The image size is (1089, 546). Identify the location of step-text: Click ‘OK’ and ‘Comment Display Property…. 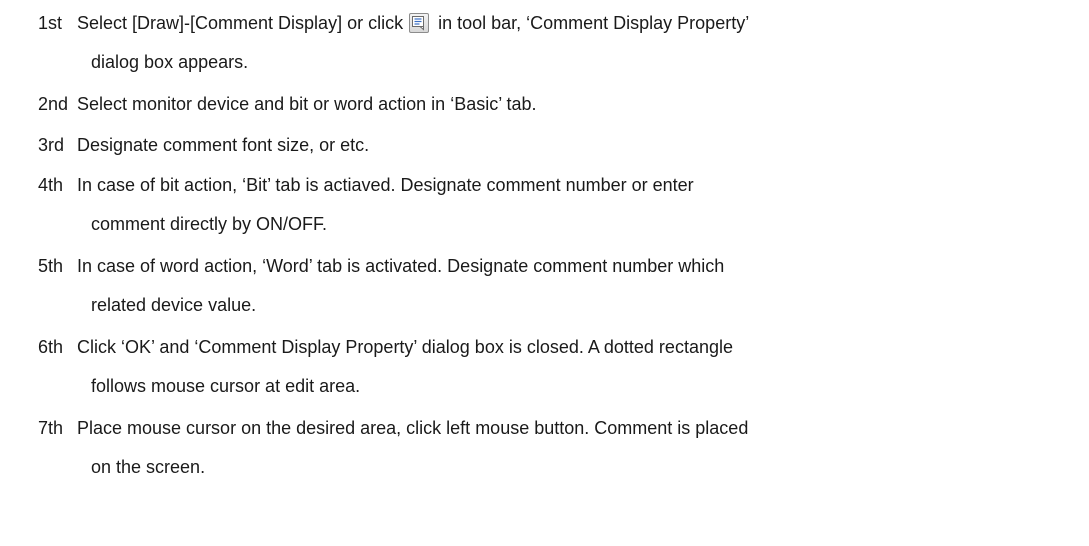
(405, 347).